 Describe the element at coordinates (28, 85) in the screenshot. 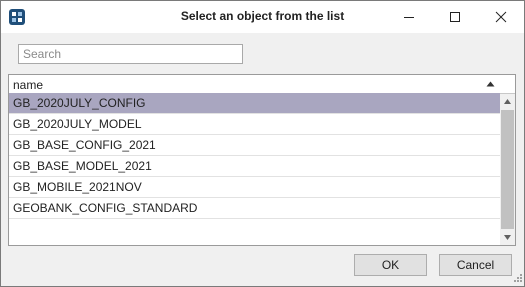

I see `column-header-label: name` at that location.